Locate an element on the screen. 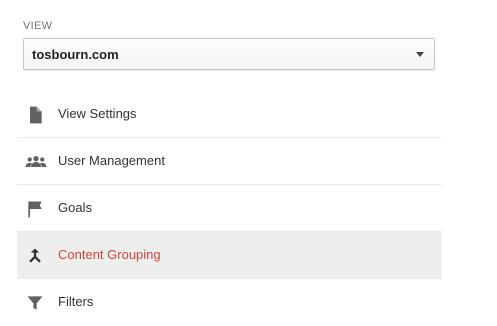 The width and height of the screenshot is (497, 326). view-label: VIEW is located at coordinates (38, 26).